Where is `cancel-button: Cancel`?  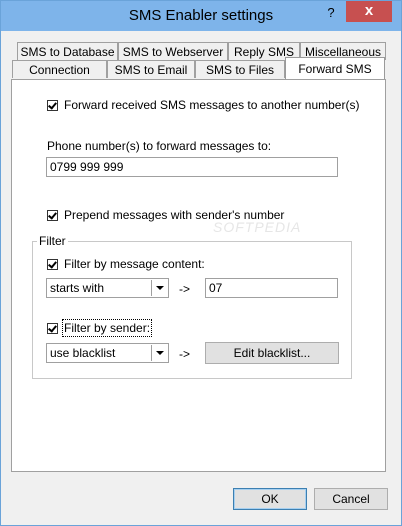 cancel-button: Cancel is located at coordinates (351, 499).